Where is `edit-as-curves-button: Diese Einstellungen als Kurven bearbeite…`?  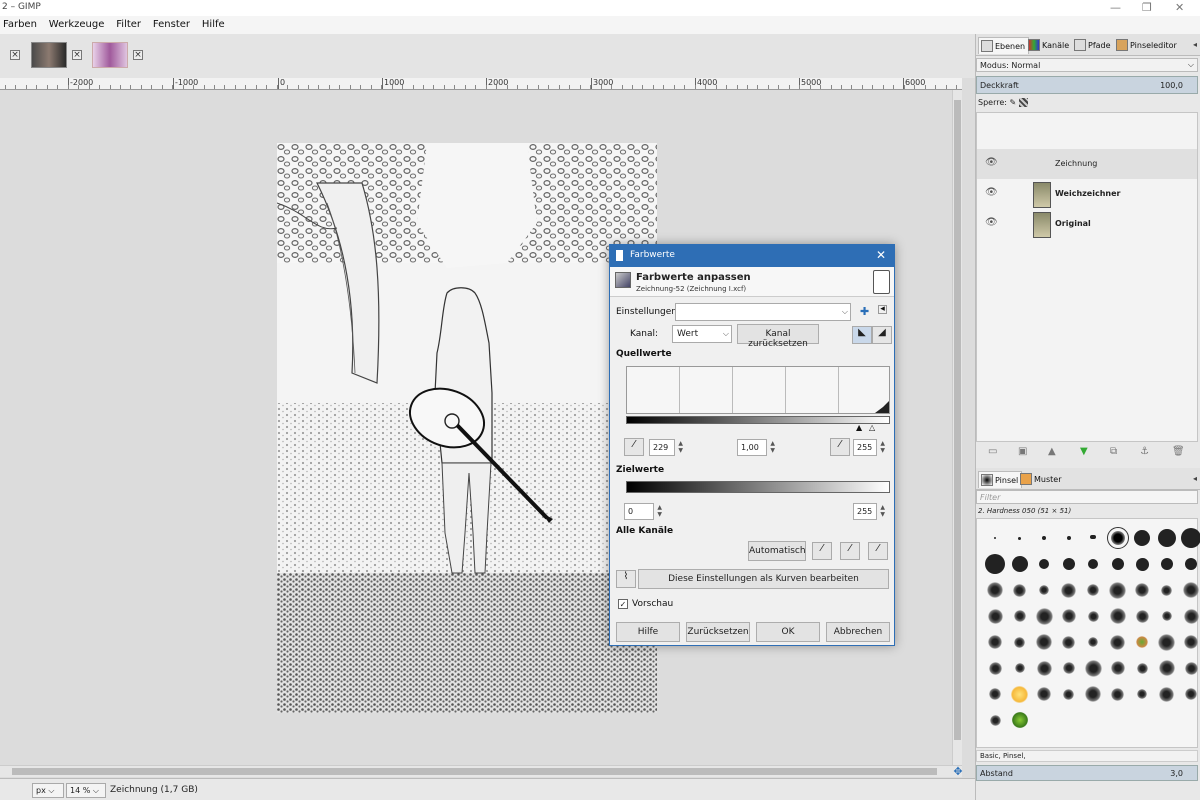 edit-as-curves-button: Diese Einstellungen als Kurven bearbeite… is located at coordinates (763, 579).